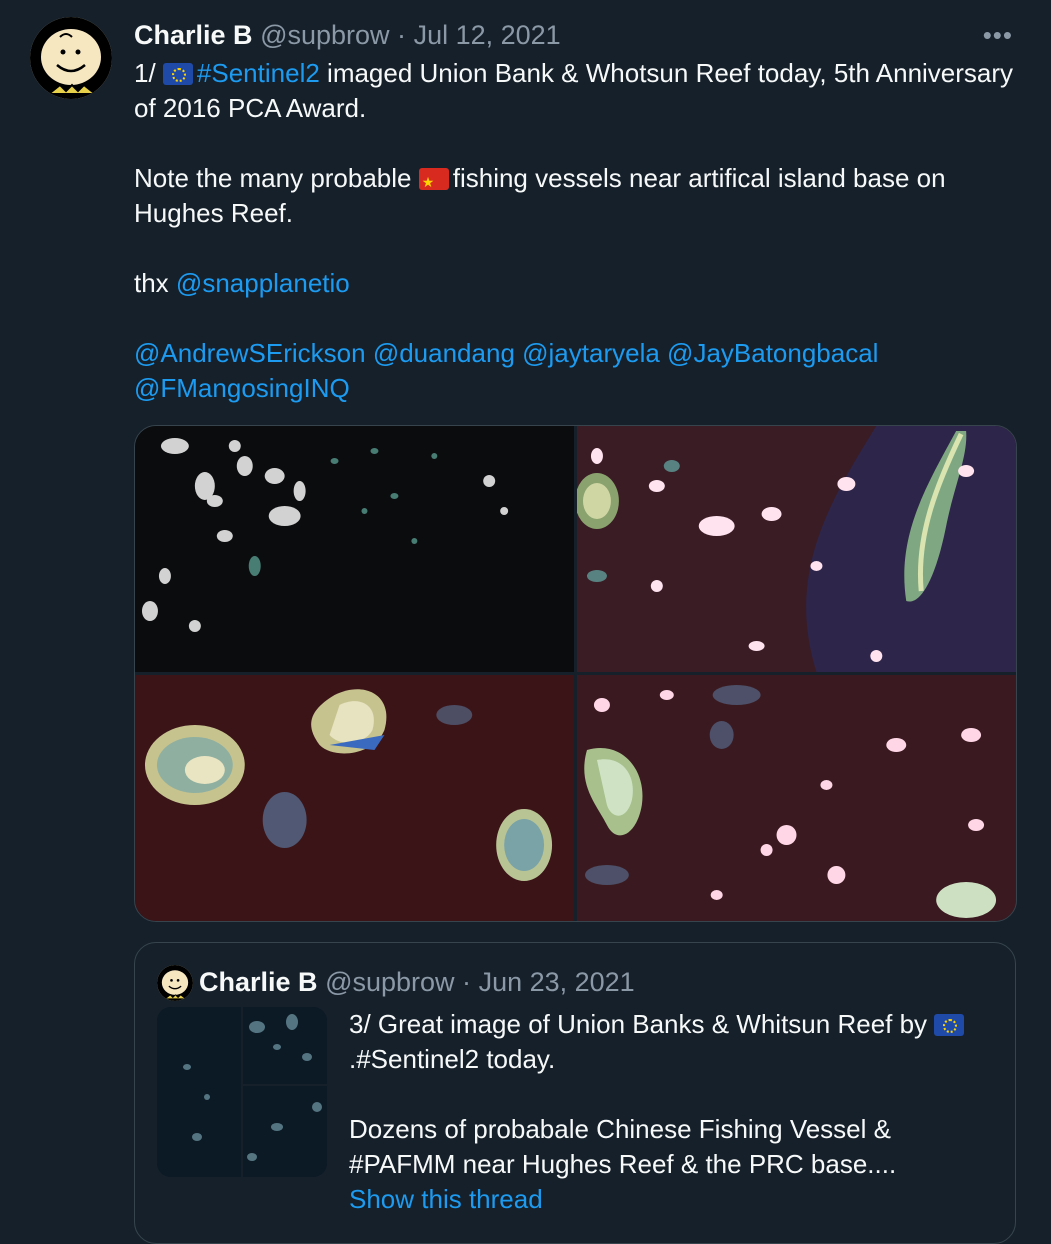  Describe the element at coordinates (242, 1092) in the screenshot. I see `quoted-thumbnail` at that location.